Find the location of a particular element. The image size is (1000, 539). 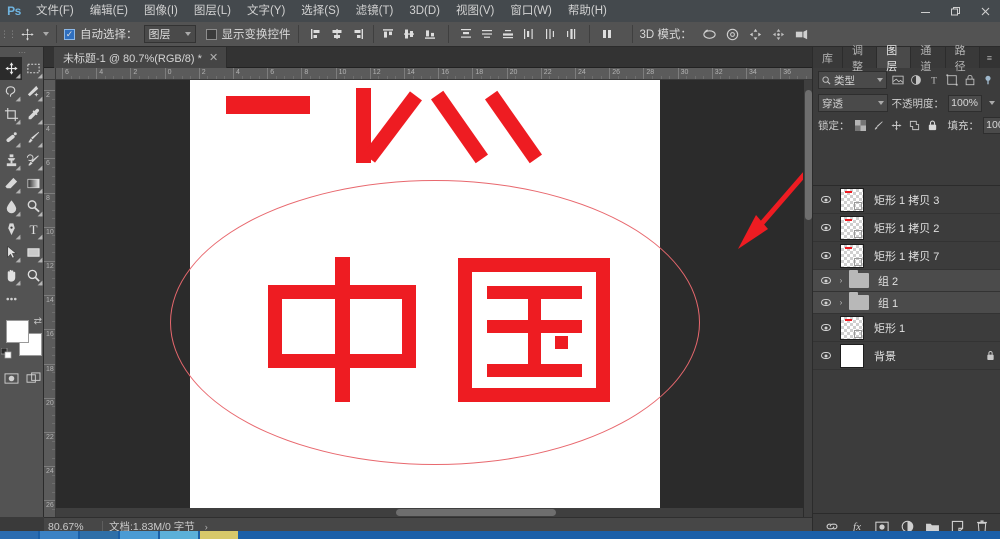

auto-select-check-icon: ✓ is located at coordinates (69, 34).